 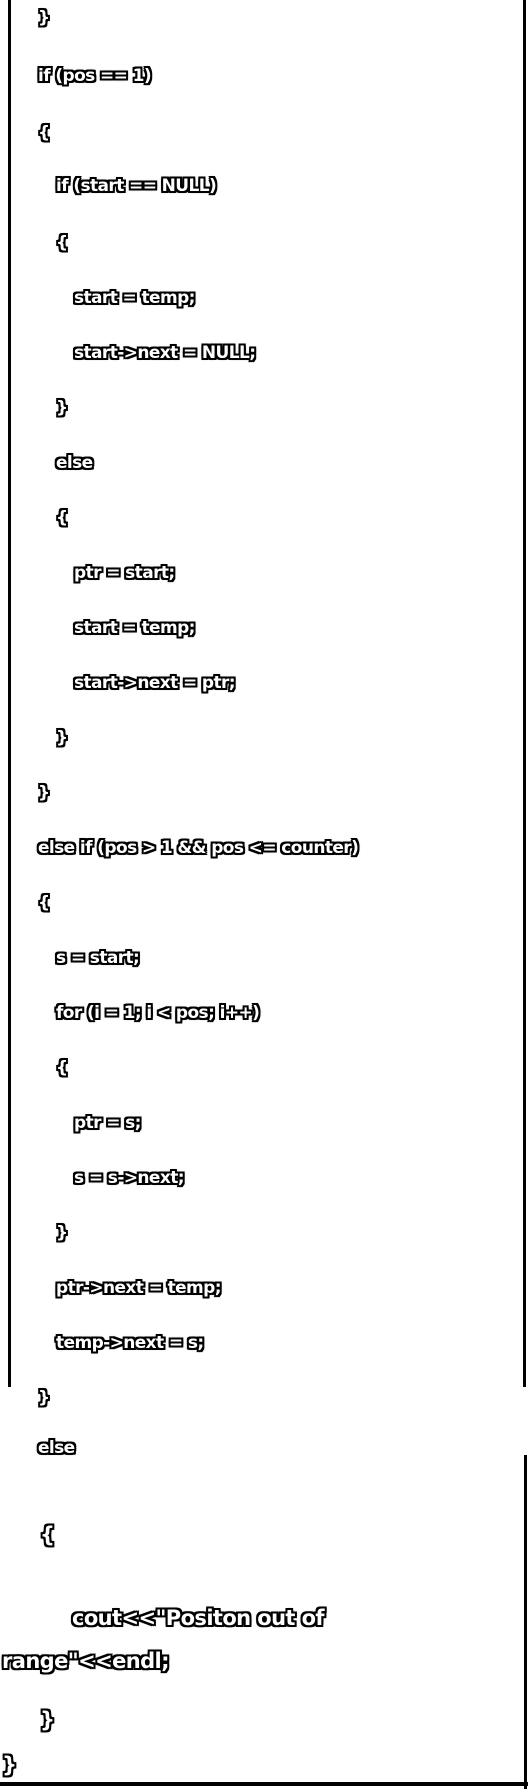 What do you see at coordinates (129, 1178) in the screenshot?
I see `code-line: s = s->next;` at bounding box center [129, 1178].